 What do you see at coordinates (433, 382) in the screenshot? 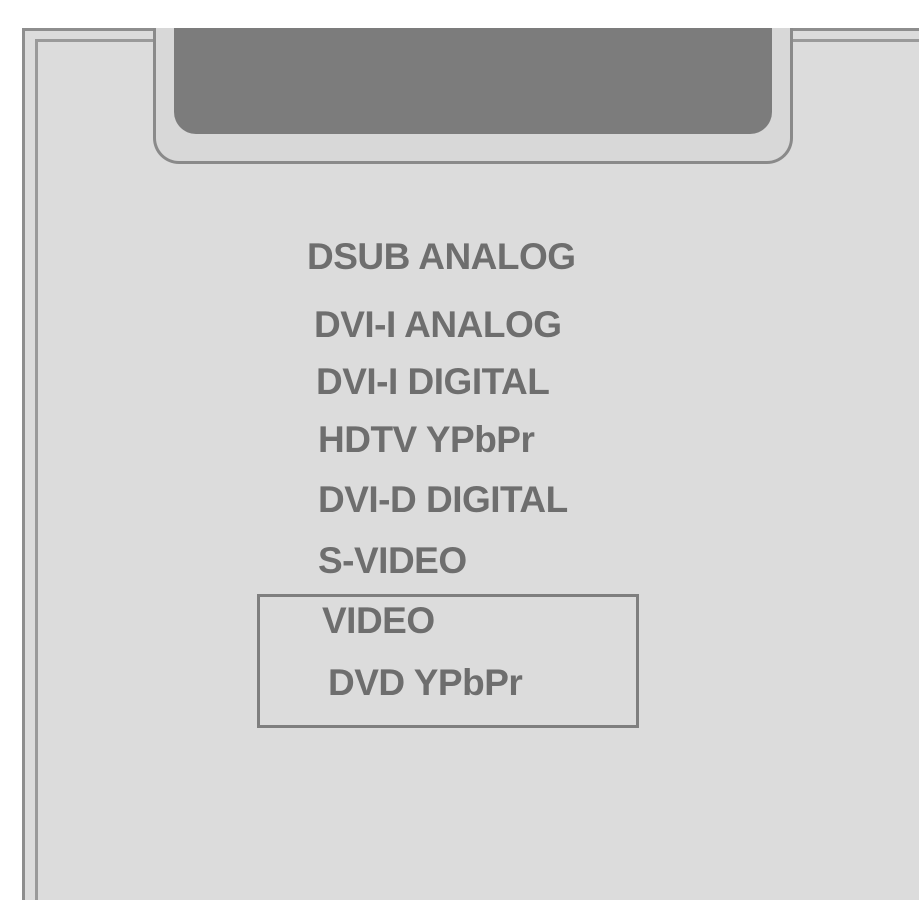
I see `source-option-dvi-i-digital: DVI-I DIGITAL` at bounding box center [433, 382].